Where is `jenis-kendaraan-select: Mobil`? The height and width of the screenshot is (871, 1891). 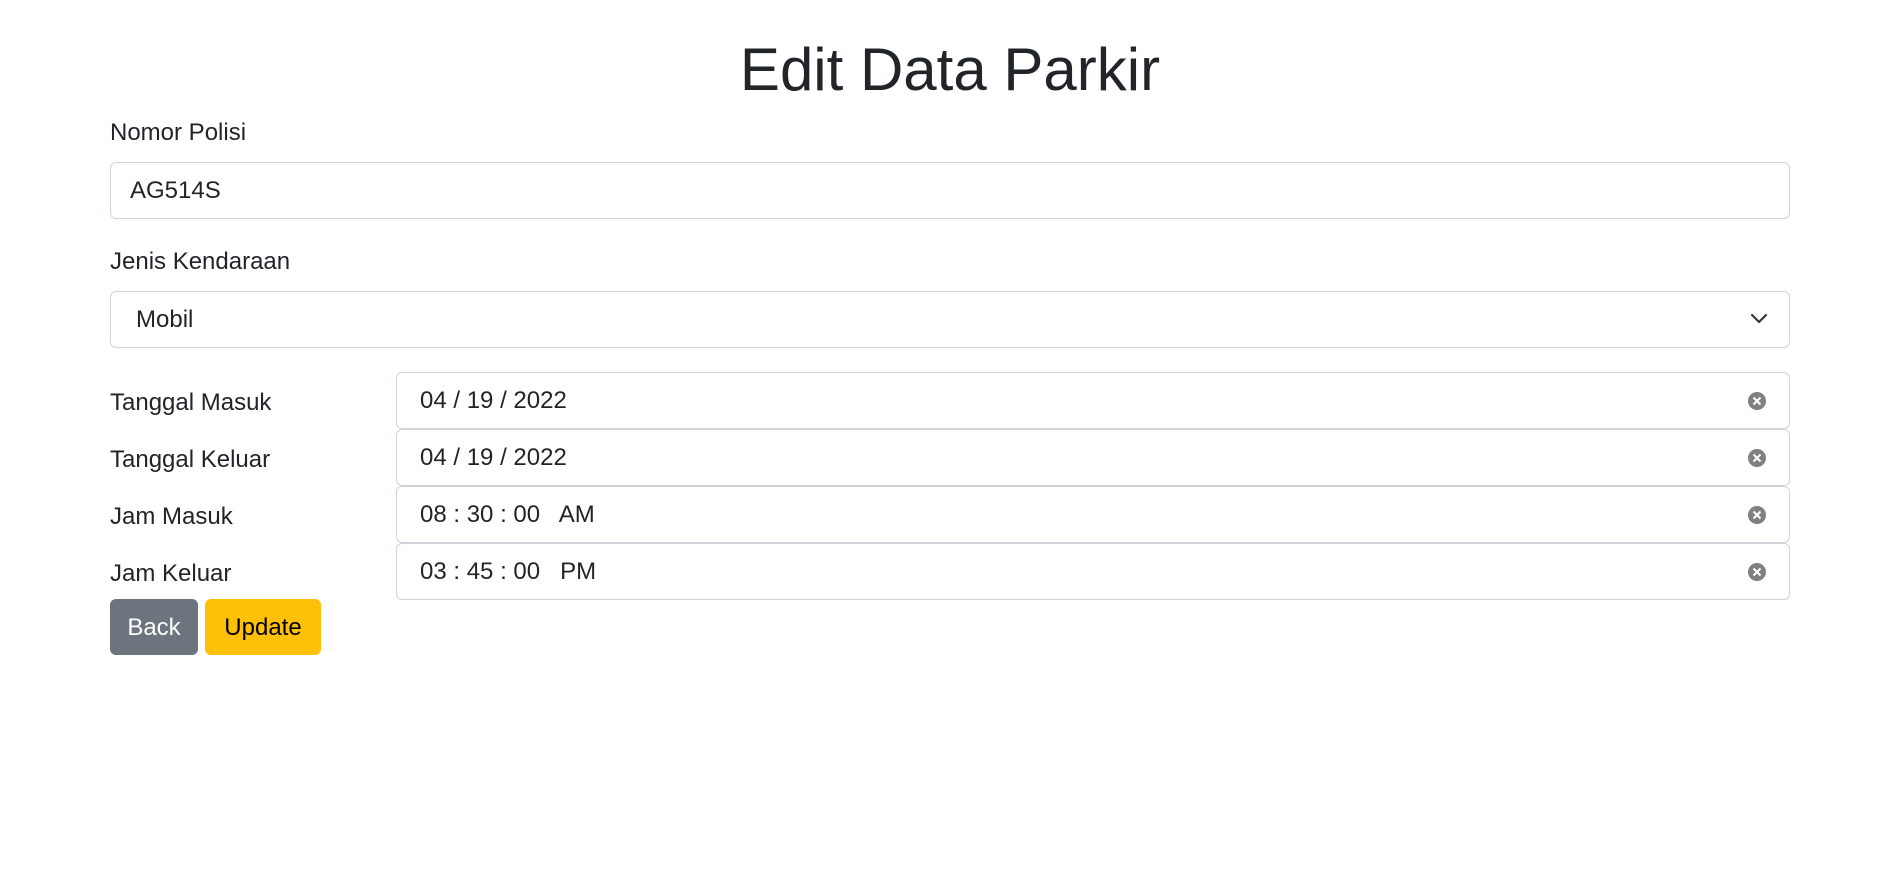 jenis-kendaraan-select: Mobil is located at coordinates (950, 319).